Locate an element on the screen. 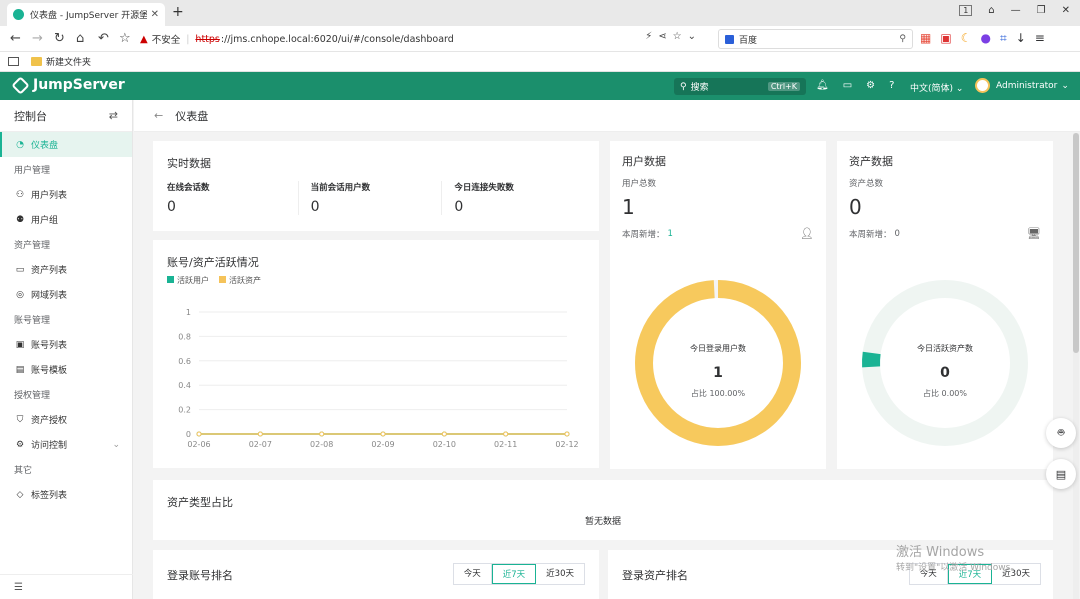 This screenshot has width=1080, height=599. login-account-rank-card: 登录账号排名 今天 近7天 近30天 is located at coordinates (376, 574).